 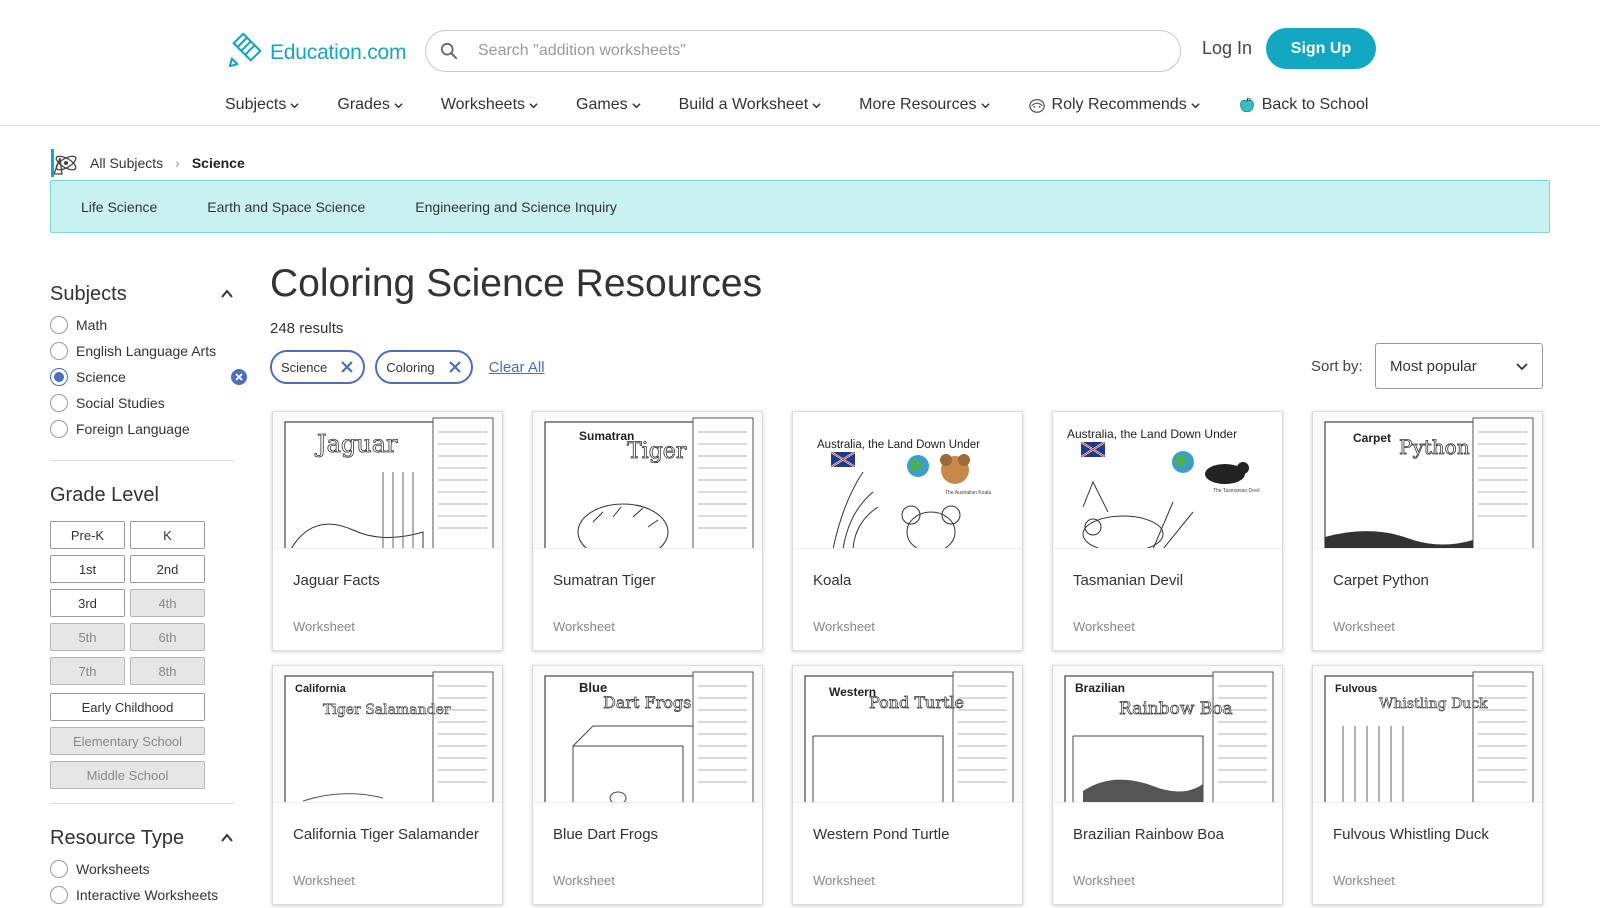 What do you see at coordinates (1100, 688) in the screenshot?
I see `thumbnail-subheading: Brazilian` at bounding box center [1100, 688].